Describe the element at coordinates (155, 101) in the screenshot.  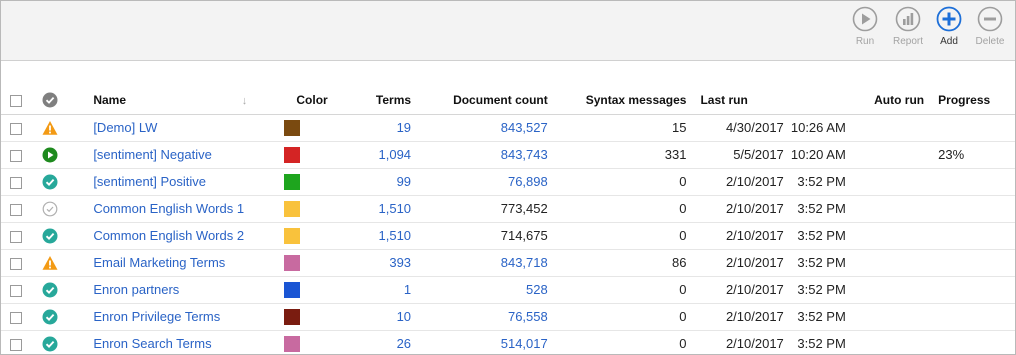
I see `column-header-name: Name` at that location.